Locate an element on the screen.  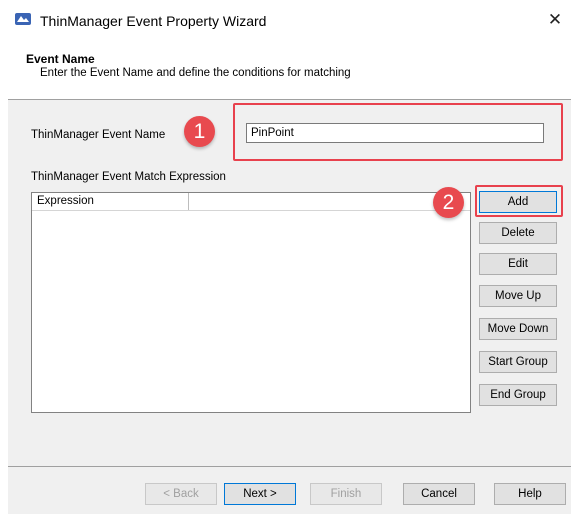
move-down-button: Move Down is located at coordinates (518, 329).